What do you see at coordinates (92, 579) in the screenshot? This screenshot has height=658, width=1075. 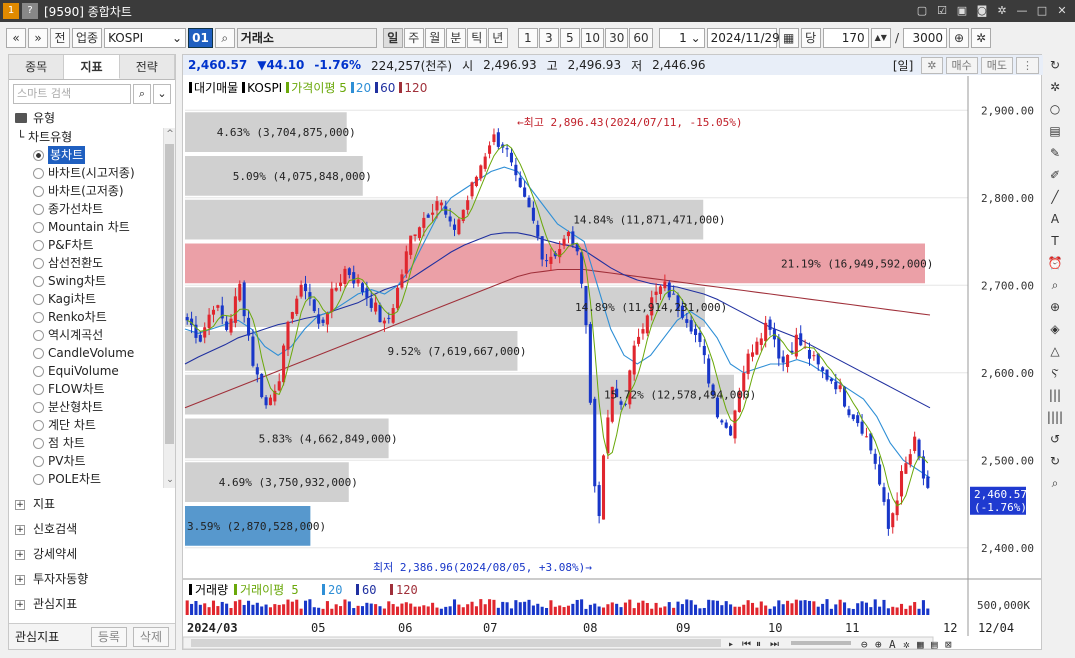 I see `indicator-group: + 투자자동향` at bounding box center [92, 579].